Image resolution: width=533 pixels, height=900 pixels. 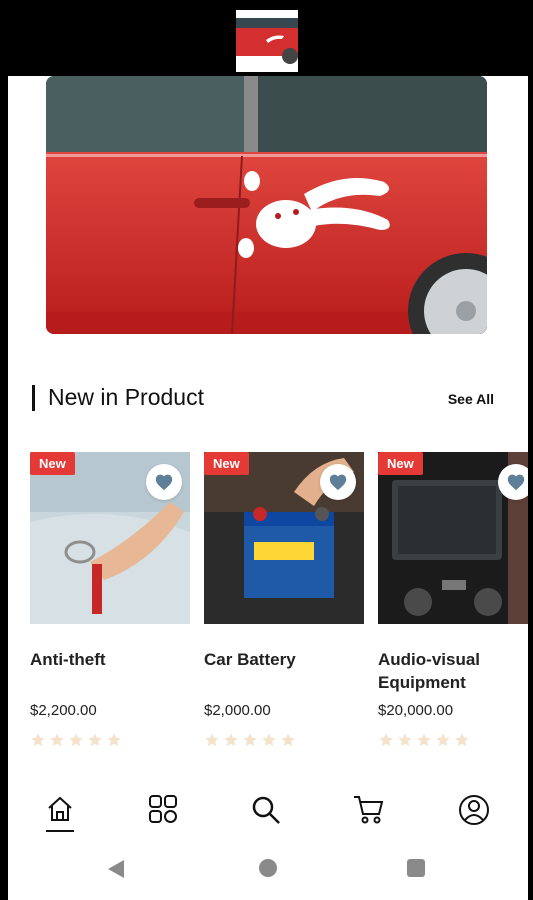 I want to click on bottom-navigation, so click(x=268, y=810).